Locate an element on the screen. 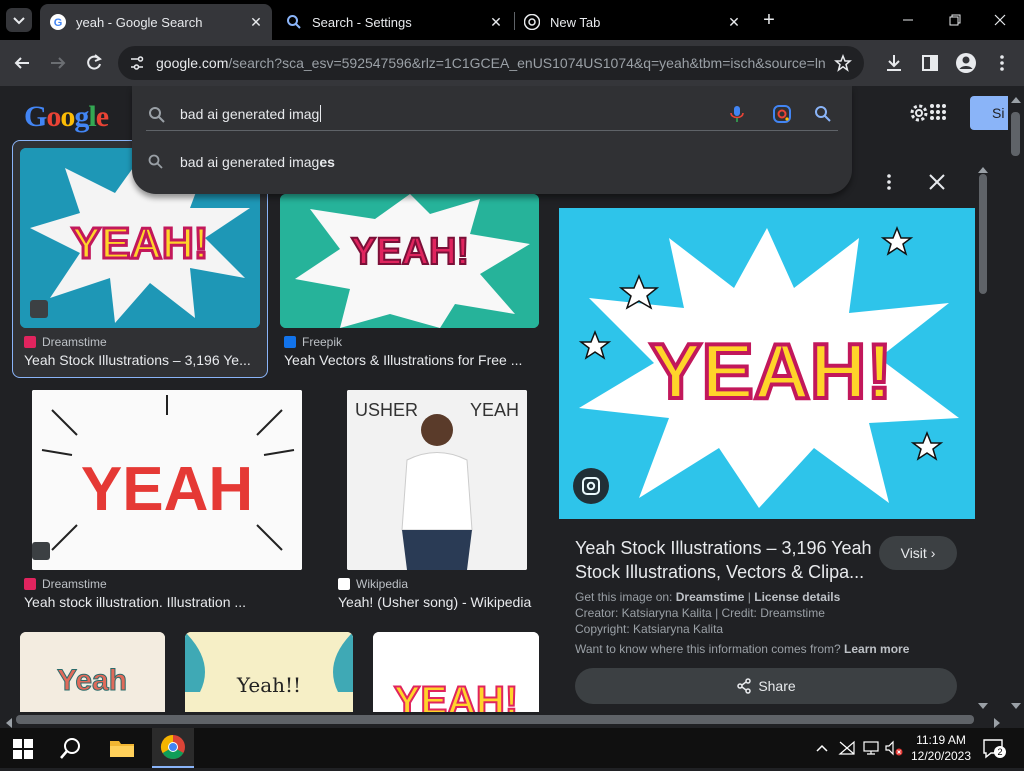  network-icon is located at coordinates (846, 747).